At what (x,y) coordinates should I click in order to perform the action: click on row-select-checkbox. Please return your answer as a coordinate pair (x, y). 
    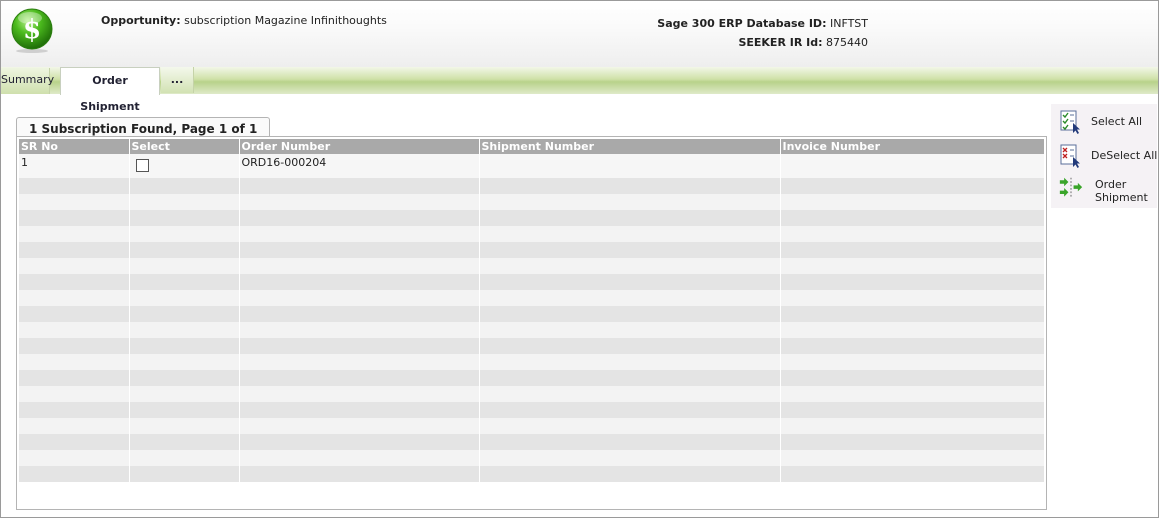
    Looking at the image, I should click on (142, 165).